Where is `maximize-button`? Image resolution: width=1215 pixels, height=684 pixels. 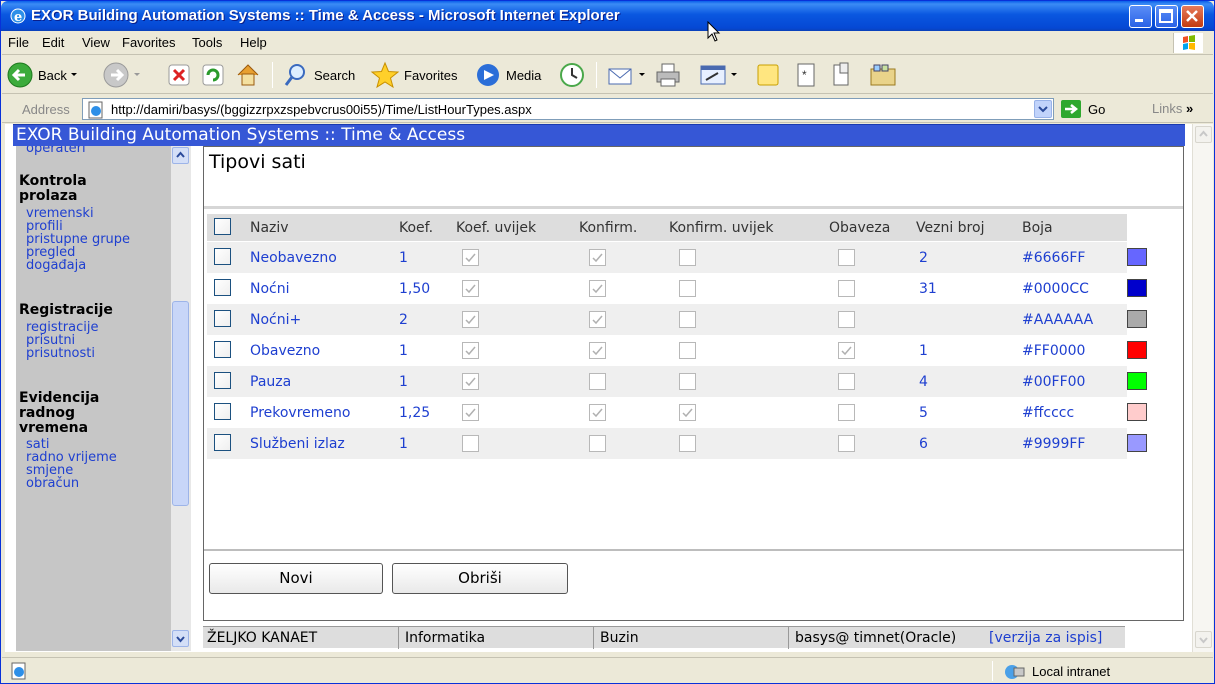
maximize-button is located at coordinates (1166, 16).